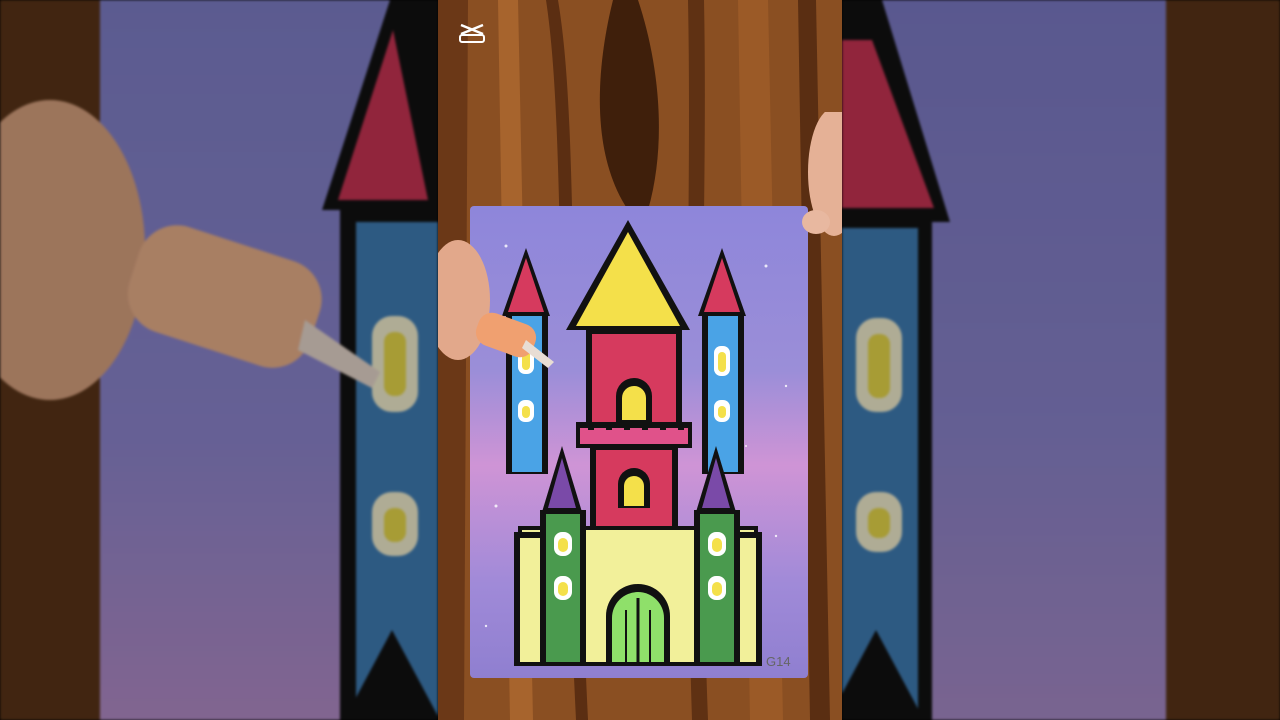 The height and width of the screenshot is (720, 1280). Describe the element at coordinates (496, 304) in the screenshot. I see `hand-with-glue-bottle` at that location.